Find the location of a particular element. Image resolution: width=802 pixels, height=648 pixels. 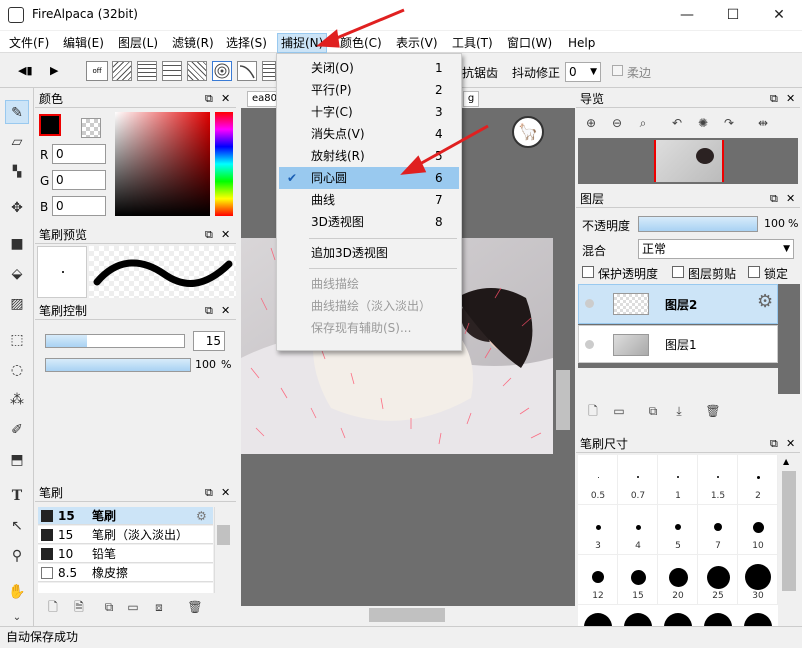

brush-size-cell: 1 is located at coordinates (678, 480).